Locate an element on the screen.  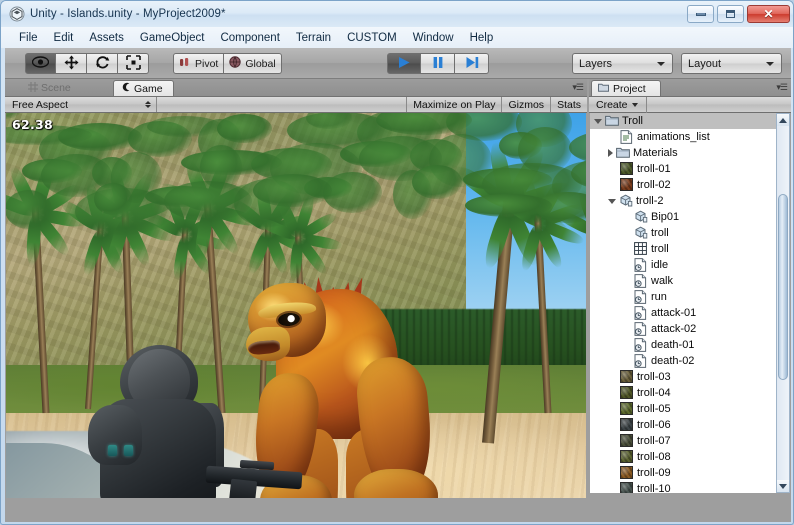
menu-item-edit: Edit is located at coordinates (64, 38).